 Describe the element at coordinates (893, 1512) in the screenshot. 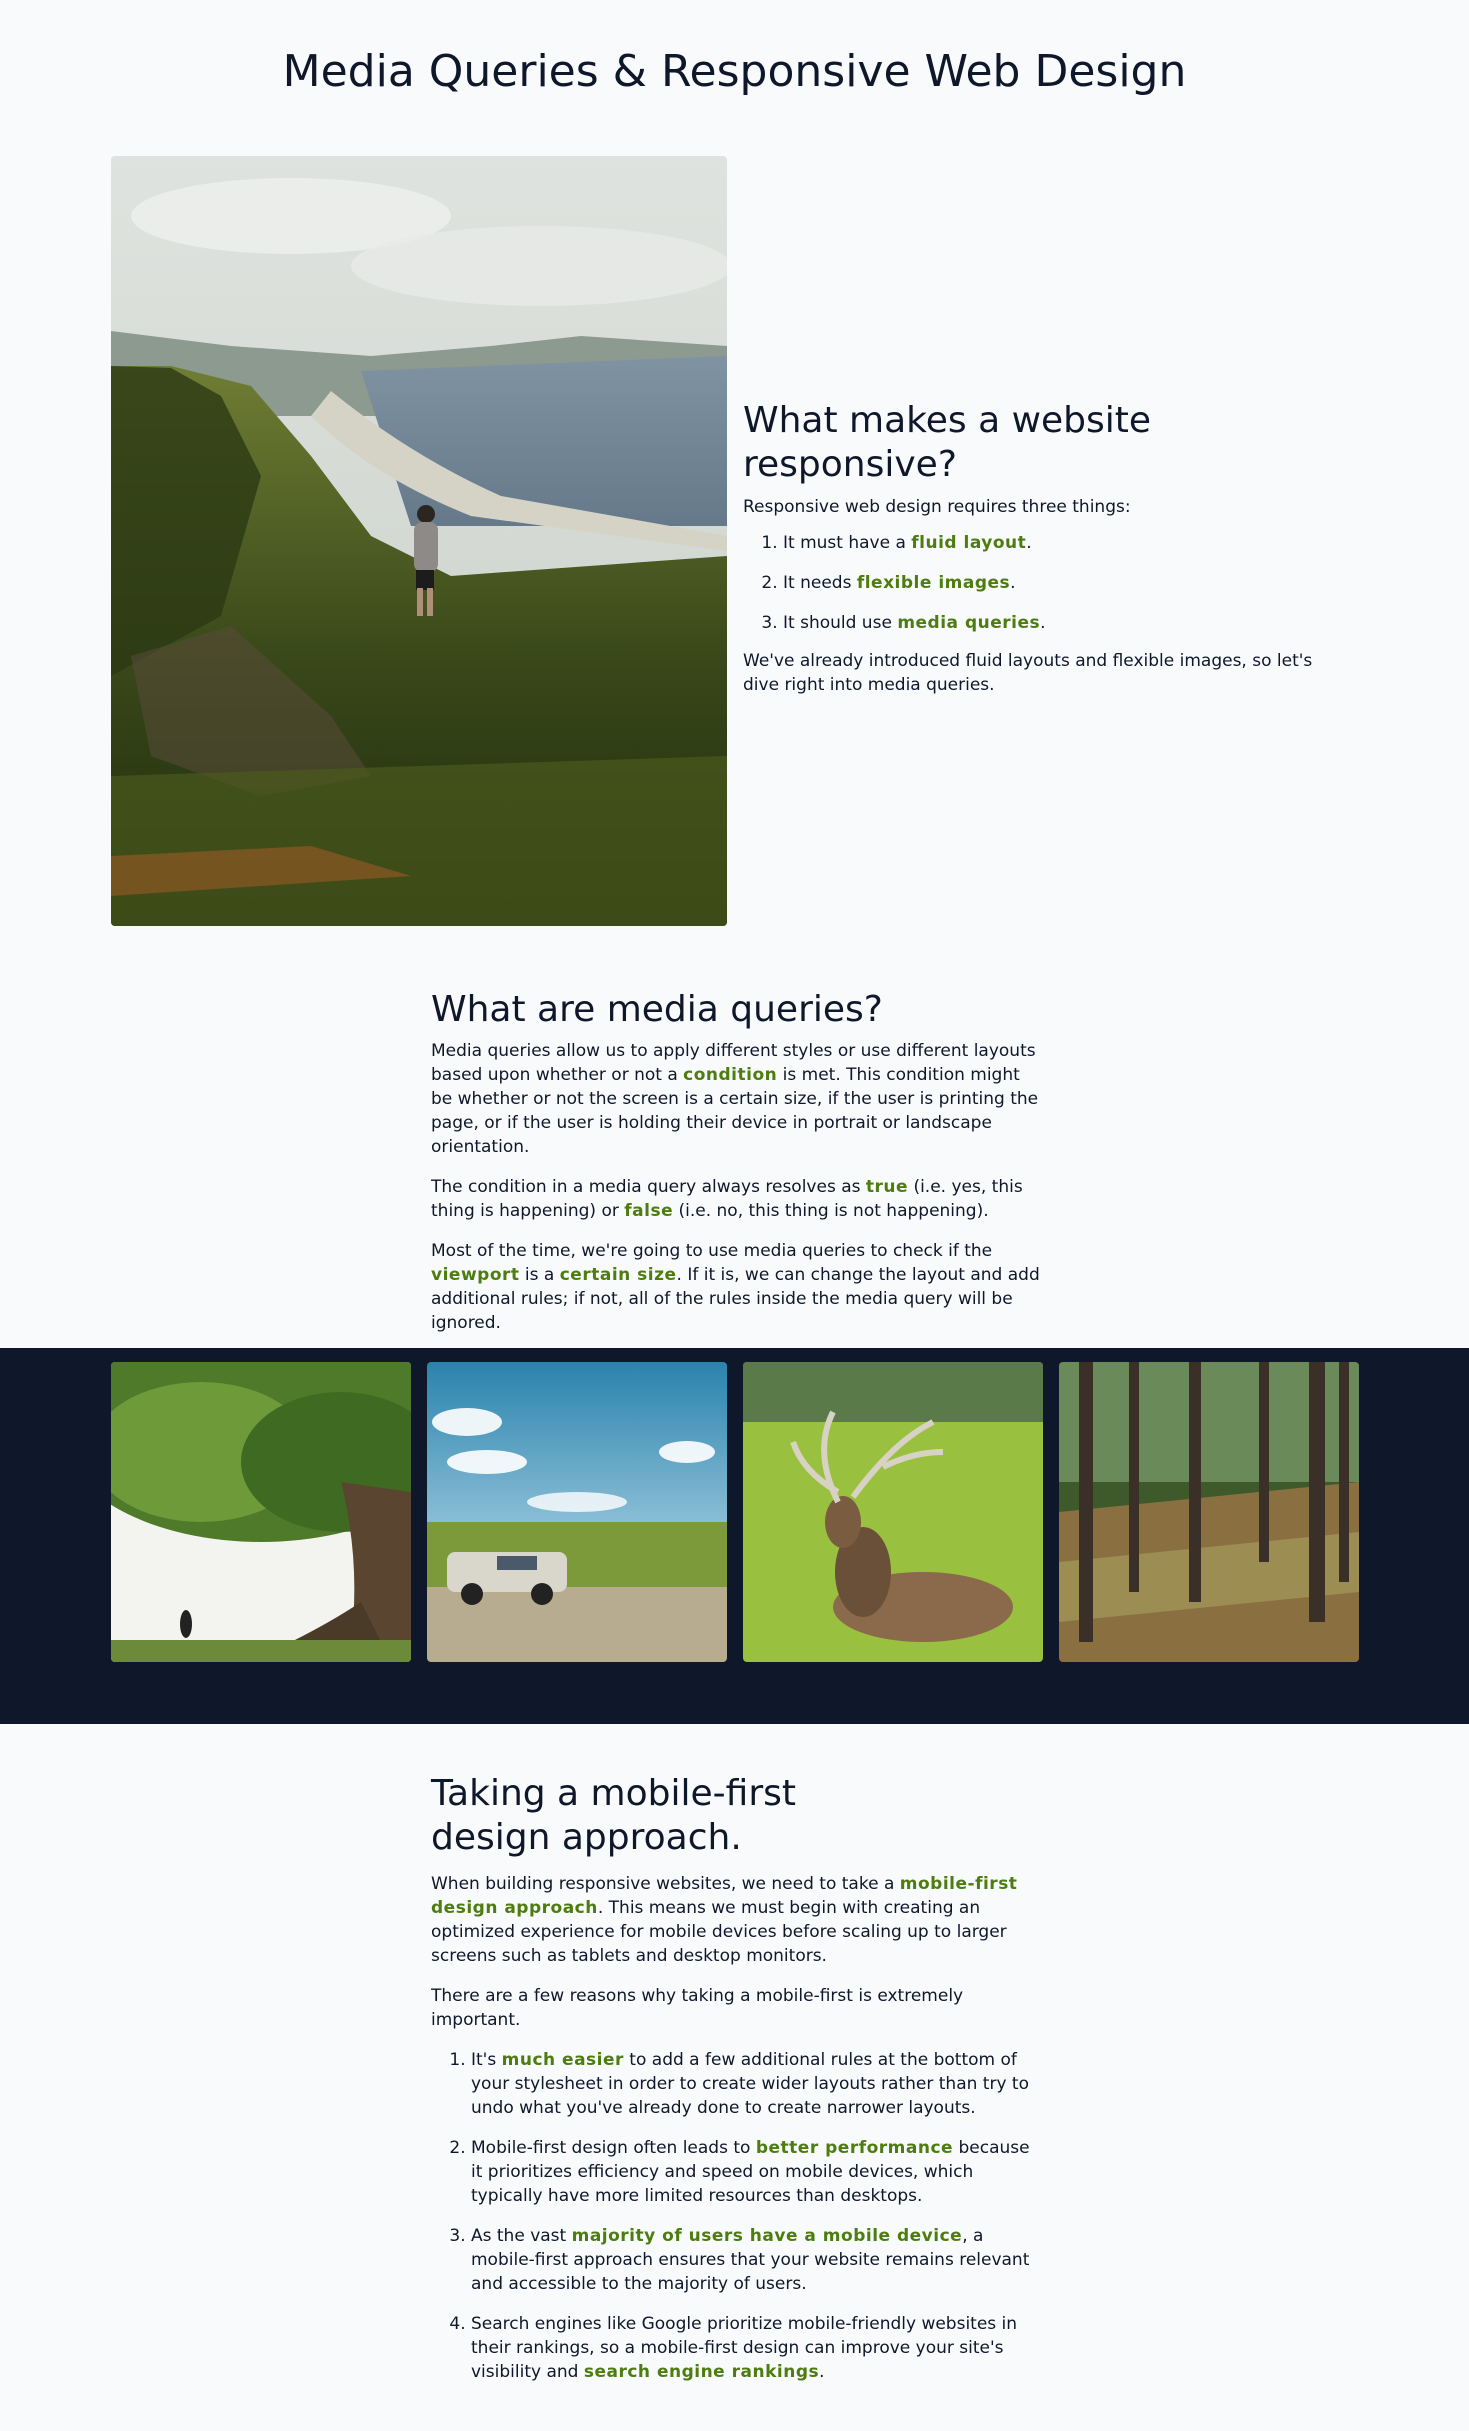

I see `gallery-photo-elk` at that location.